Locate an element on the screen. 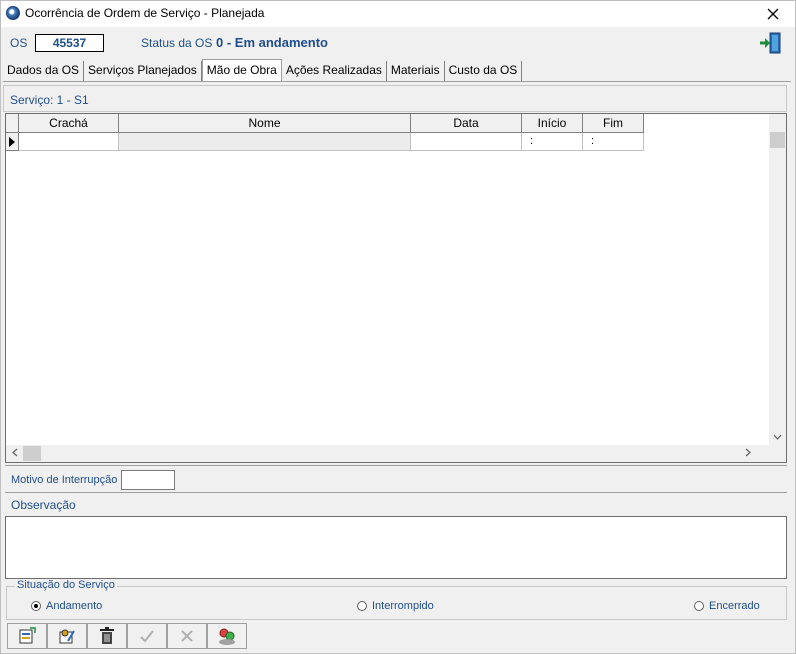 This screenshot has width=796, height=654. table-row: : : is located at coordinates (325, 142).